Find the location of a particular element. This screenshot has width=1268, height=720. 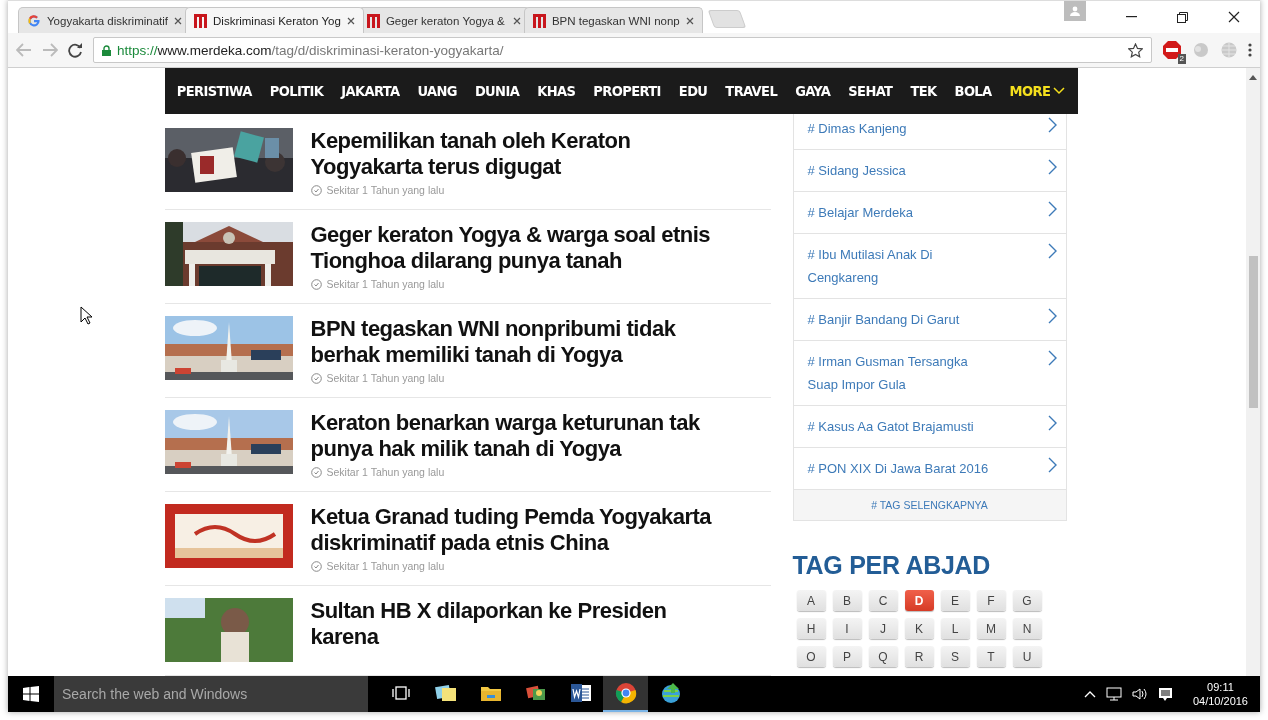

tag-item: # Kasus Aa Gatot Brajamusti is located at coordinates (929, 427).